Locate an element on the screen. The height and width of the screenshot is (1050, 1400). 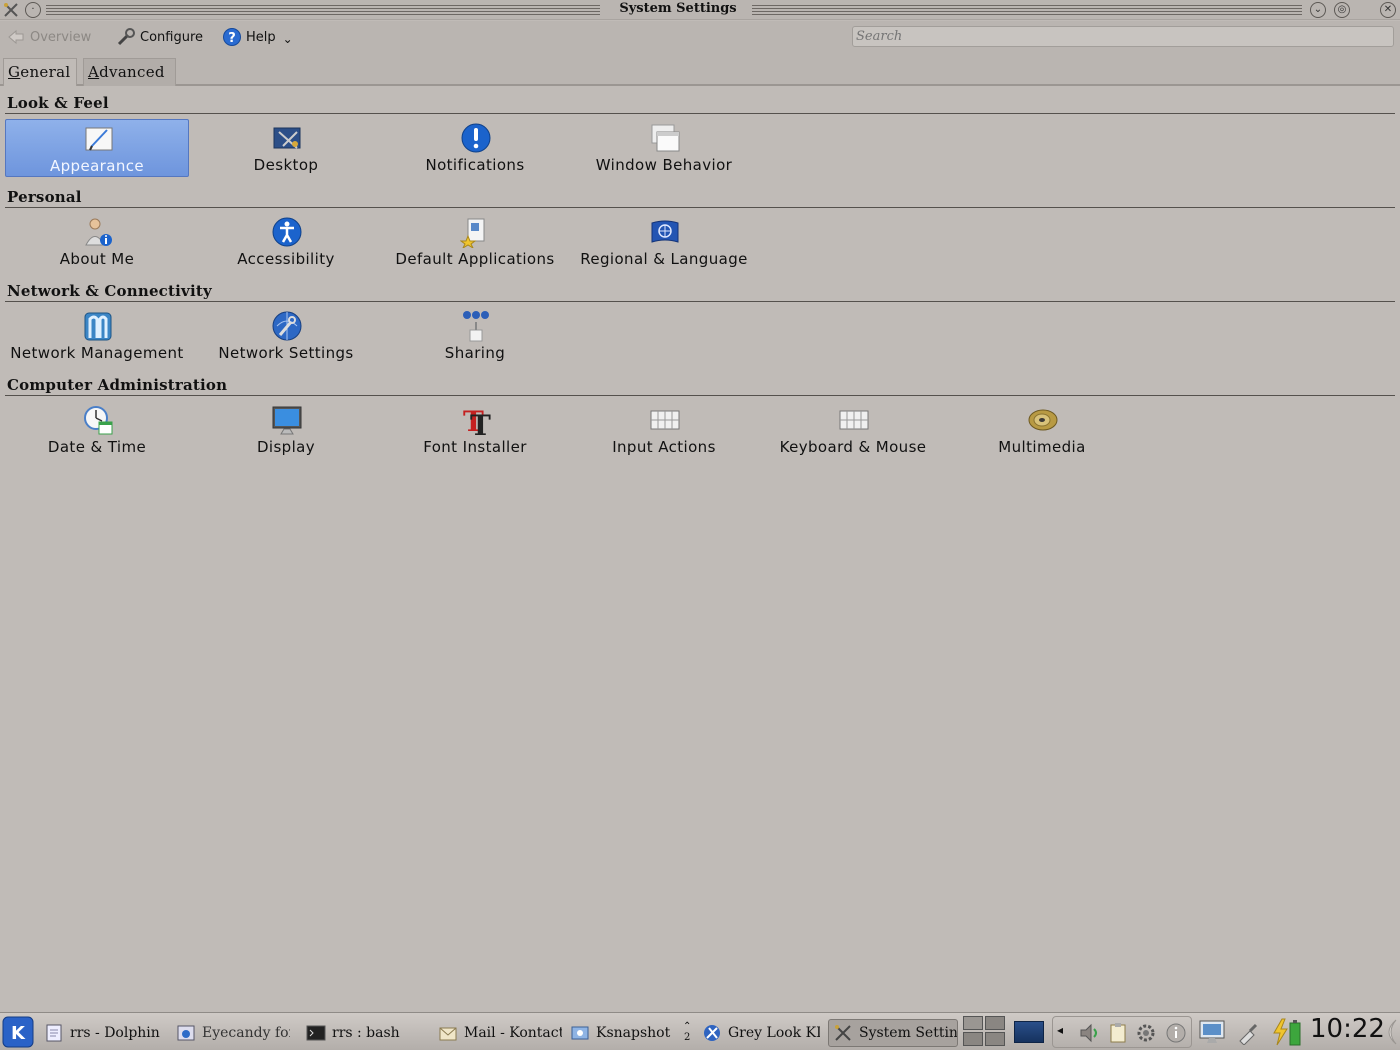
settings-item-keyboard-mouse: Keyboard & Mouse is located at coordinates (853, 430).